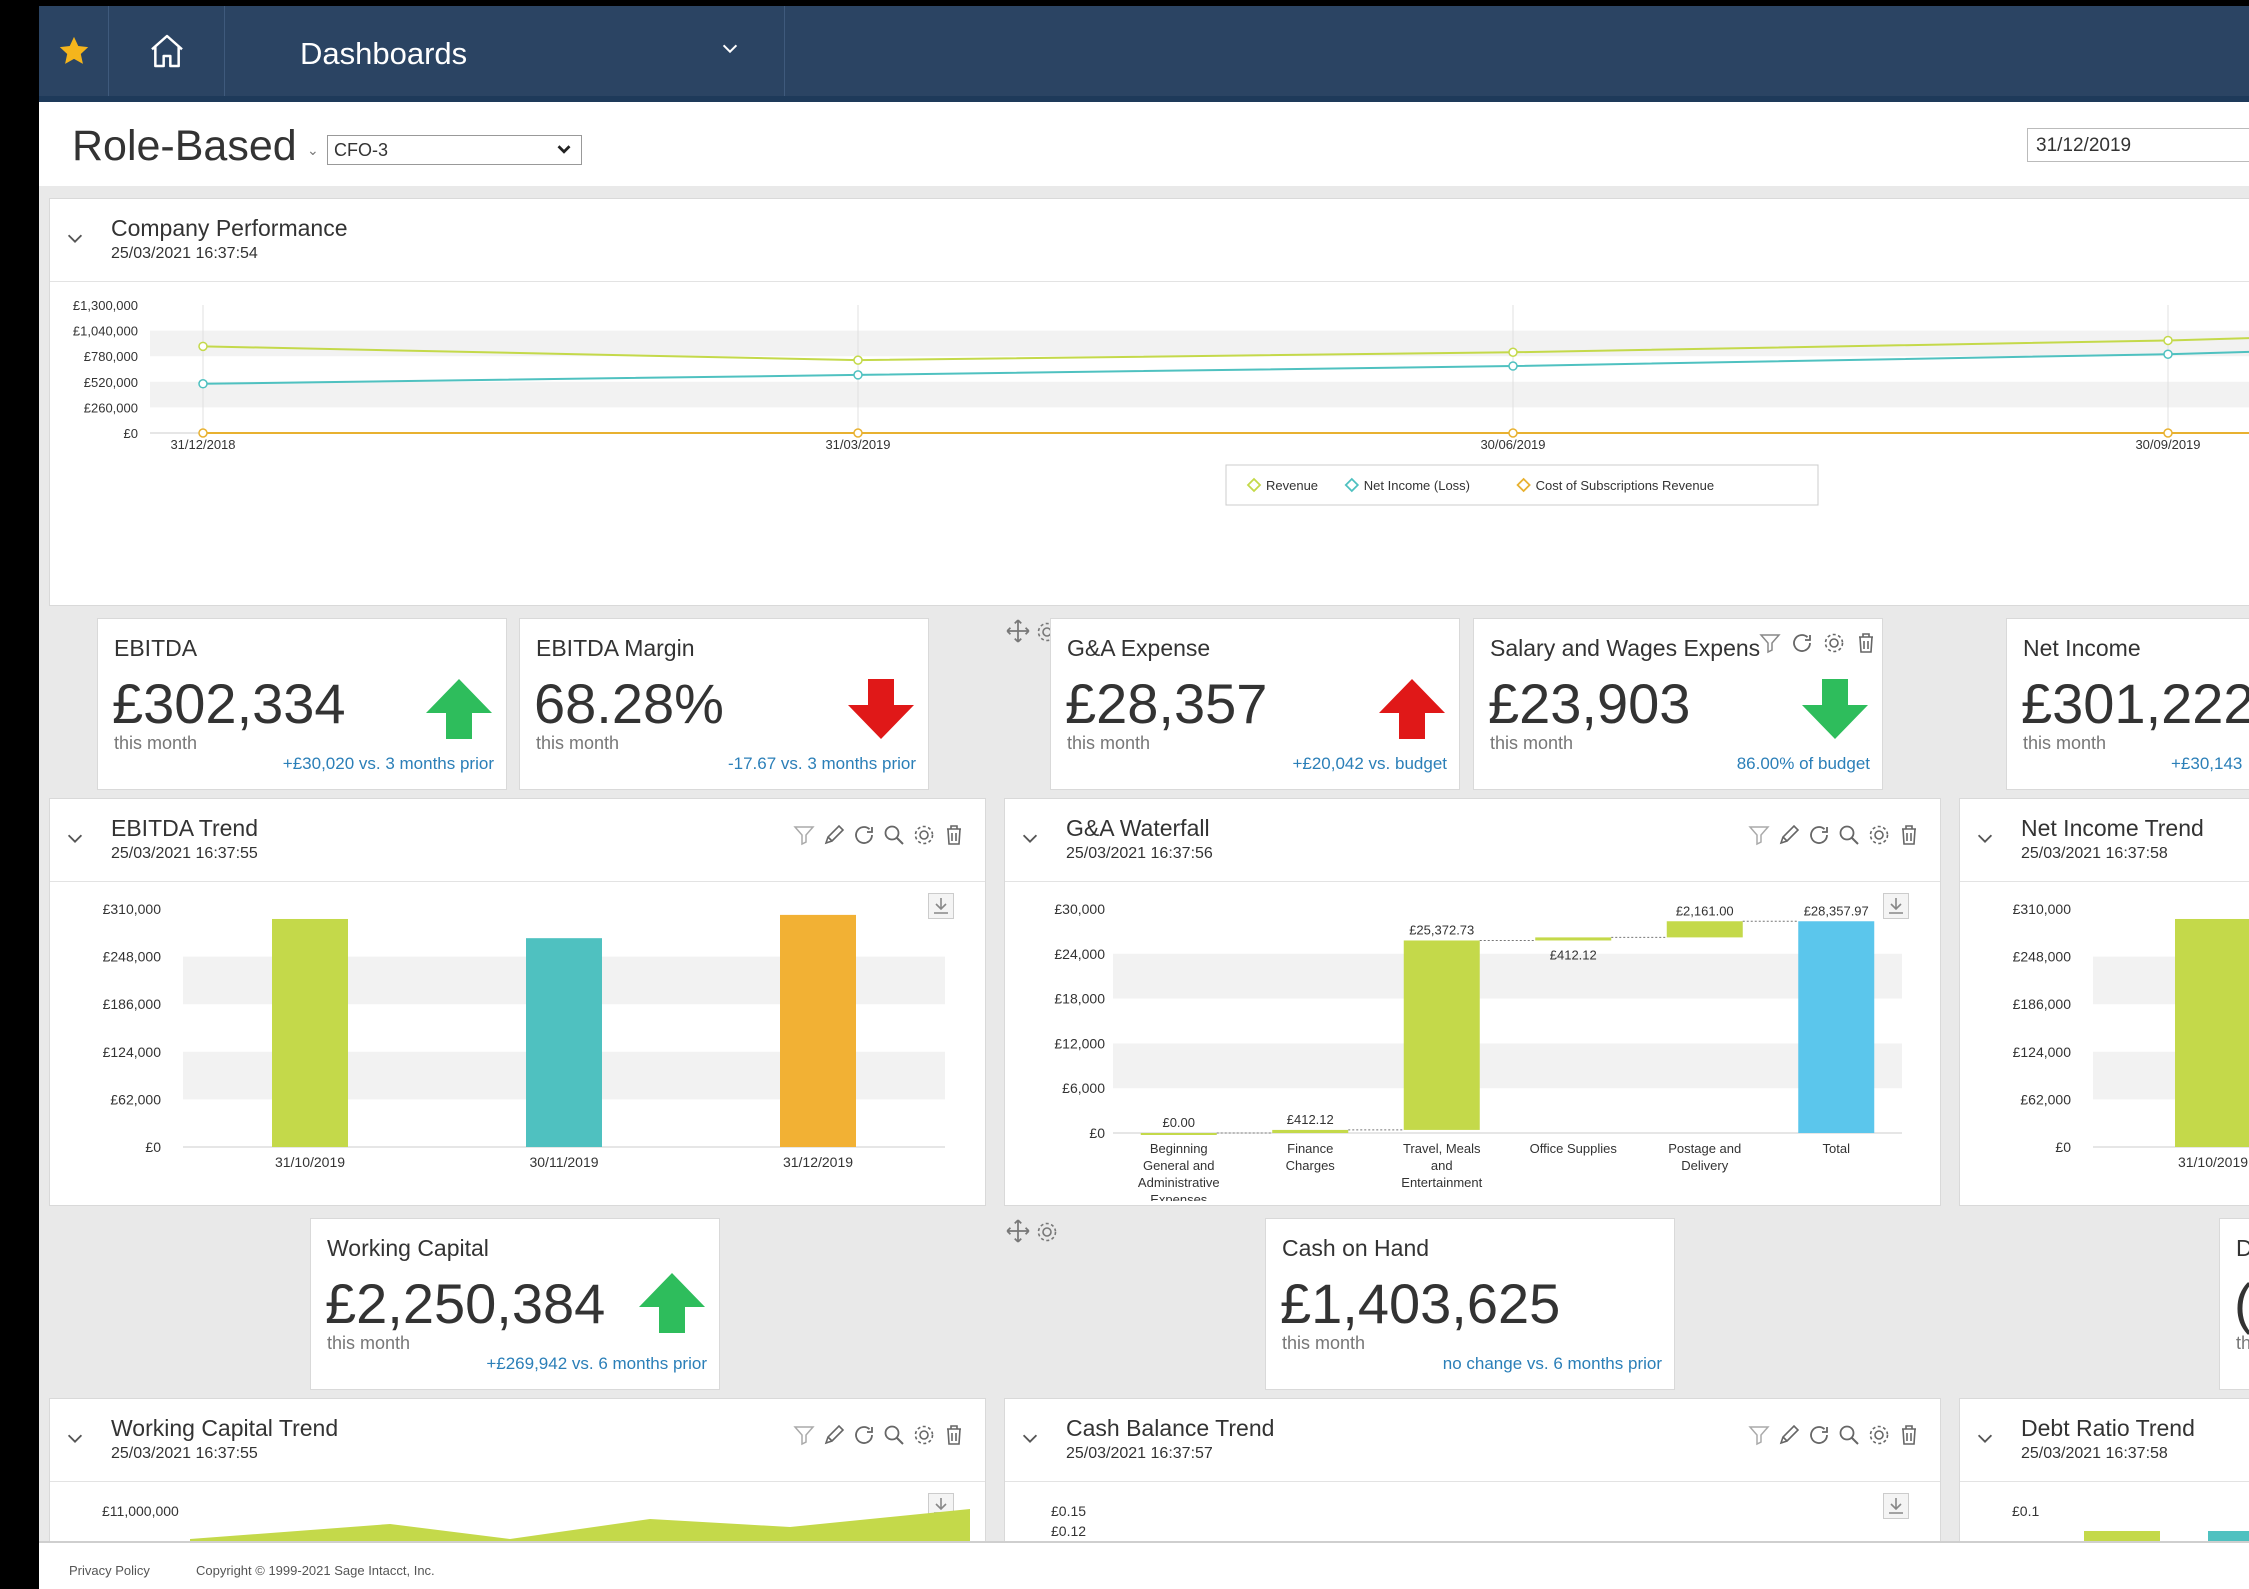  What do you see at coordinates (1836, 910) in the screenshot?
I see `data-label: £28,357.97` at bounding box center [1836, 910].